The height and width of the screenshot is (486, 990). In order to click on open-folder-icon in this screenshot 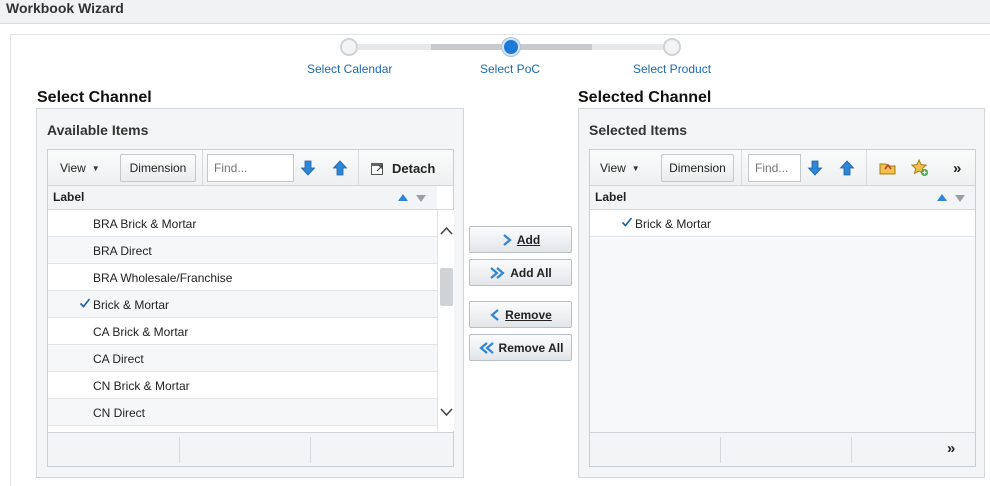, I will do `click(888, 168)`.